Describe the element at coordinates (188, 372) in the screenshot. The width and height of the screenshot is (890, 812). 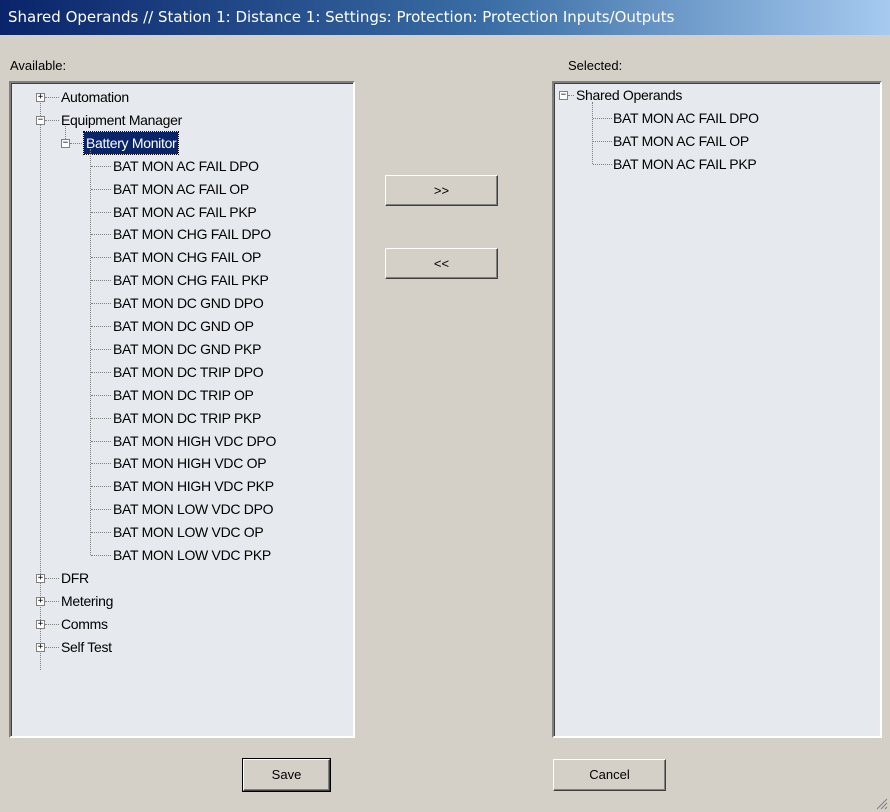
I see `tree-leaf-operand: BAT MON DC TRIP DPO` at that location.